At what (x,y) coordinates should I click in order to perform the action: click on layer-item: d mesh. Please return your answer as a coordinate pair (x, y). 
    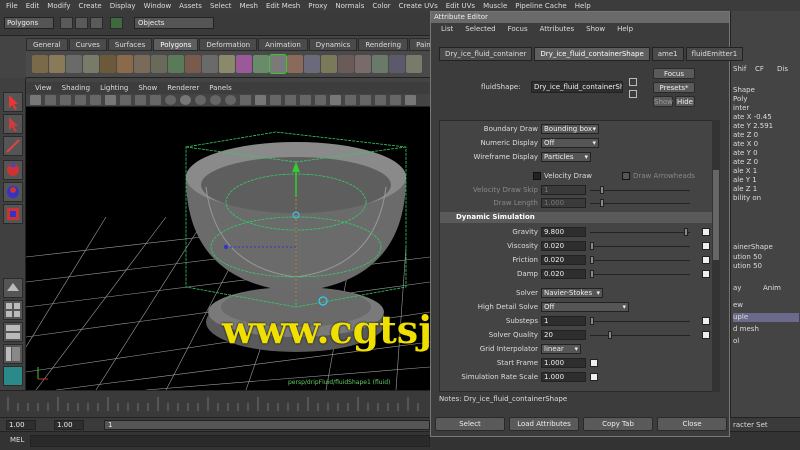
    Looking at the image, I should click on (766, 329).